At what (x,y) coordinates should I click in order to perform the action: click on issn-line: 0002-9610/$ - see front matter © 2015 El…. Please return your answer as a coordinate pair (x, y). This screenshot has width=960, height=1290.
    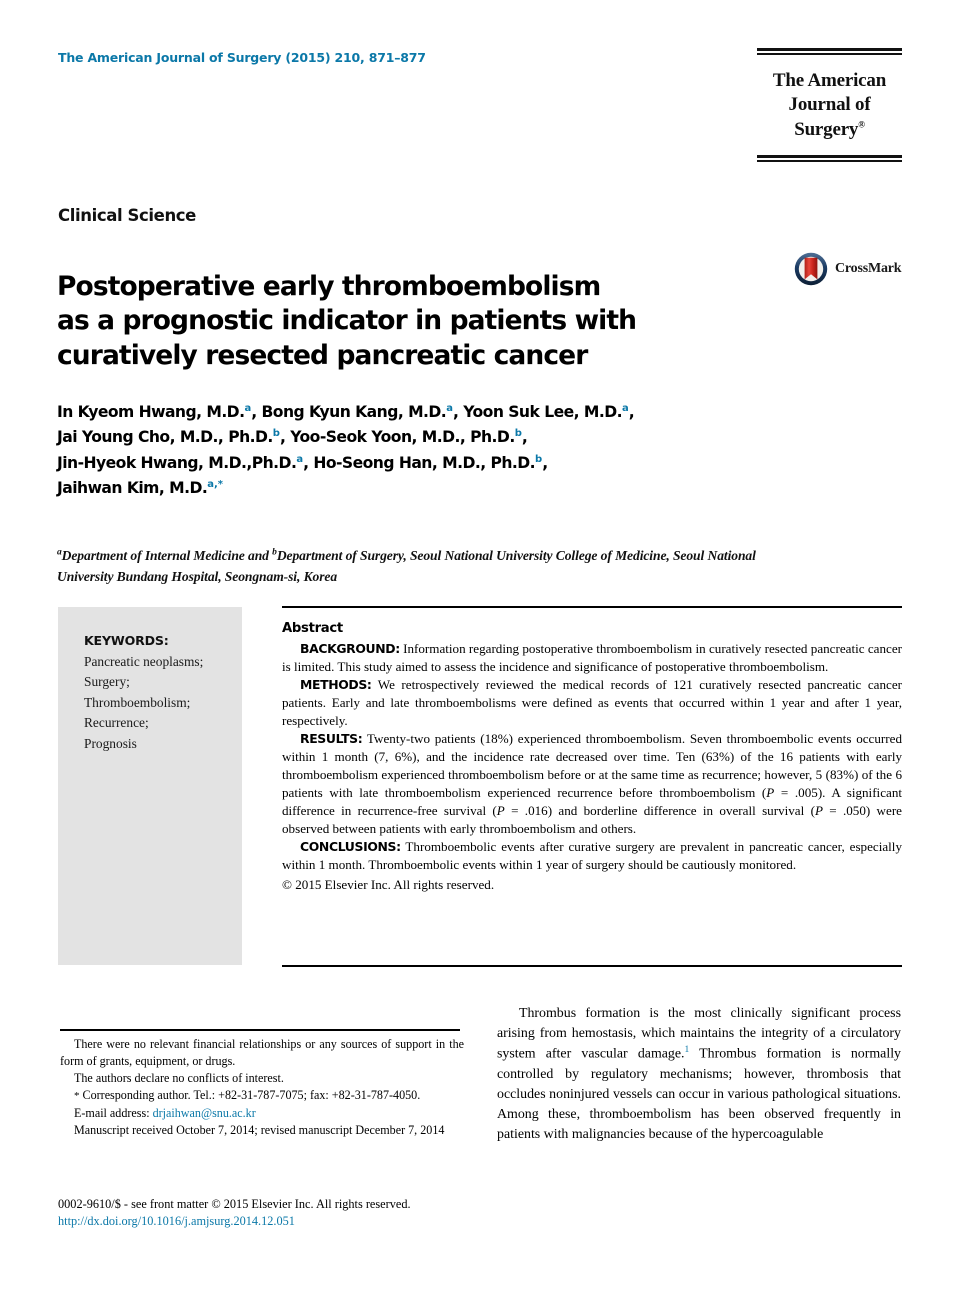
    Looking at the image, I should click on (234, 1204).